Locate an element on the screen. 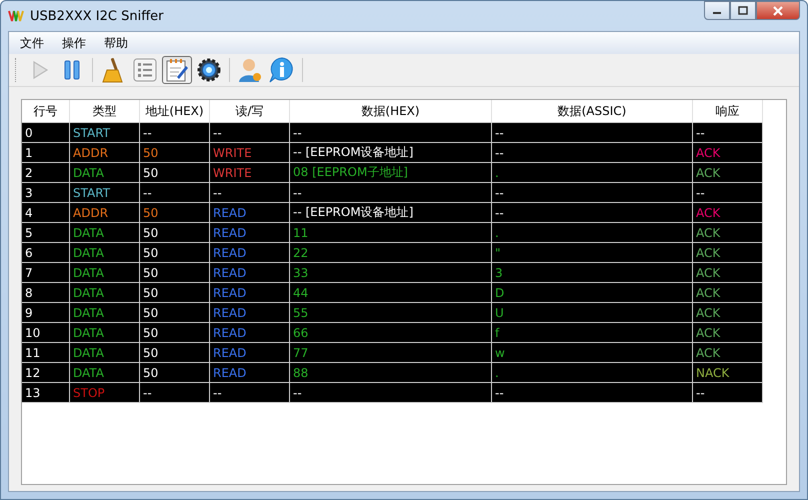 The width and height of the screenshot is (808, 500). table-cell: w is located at coordinates (592, 353).